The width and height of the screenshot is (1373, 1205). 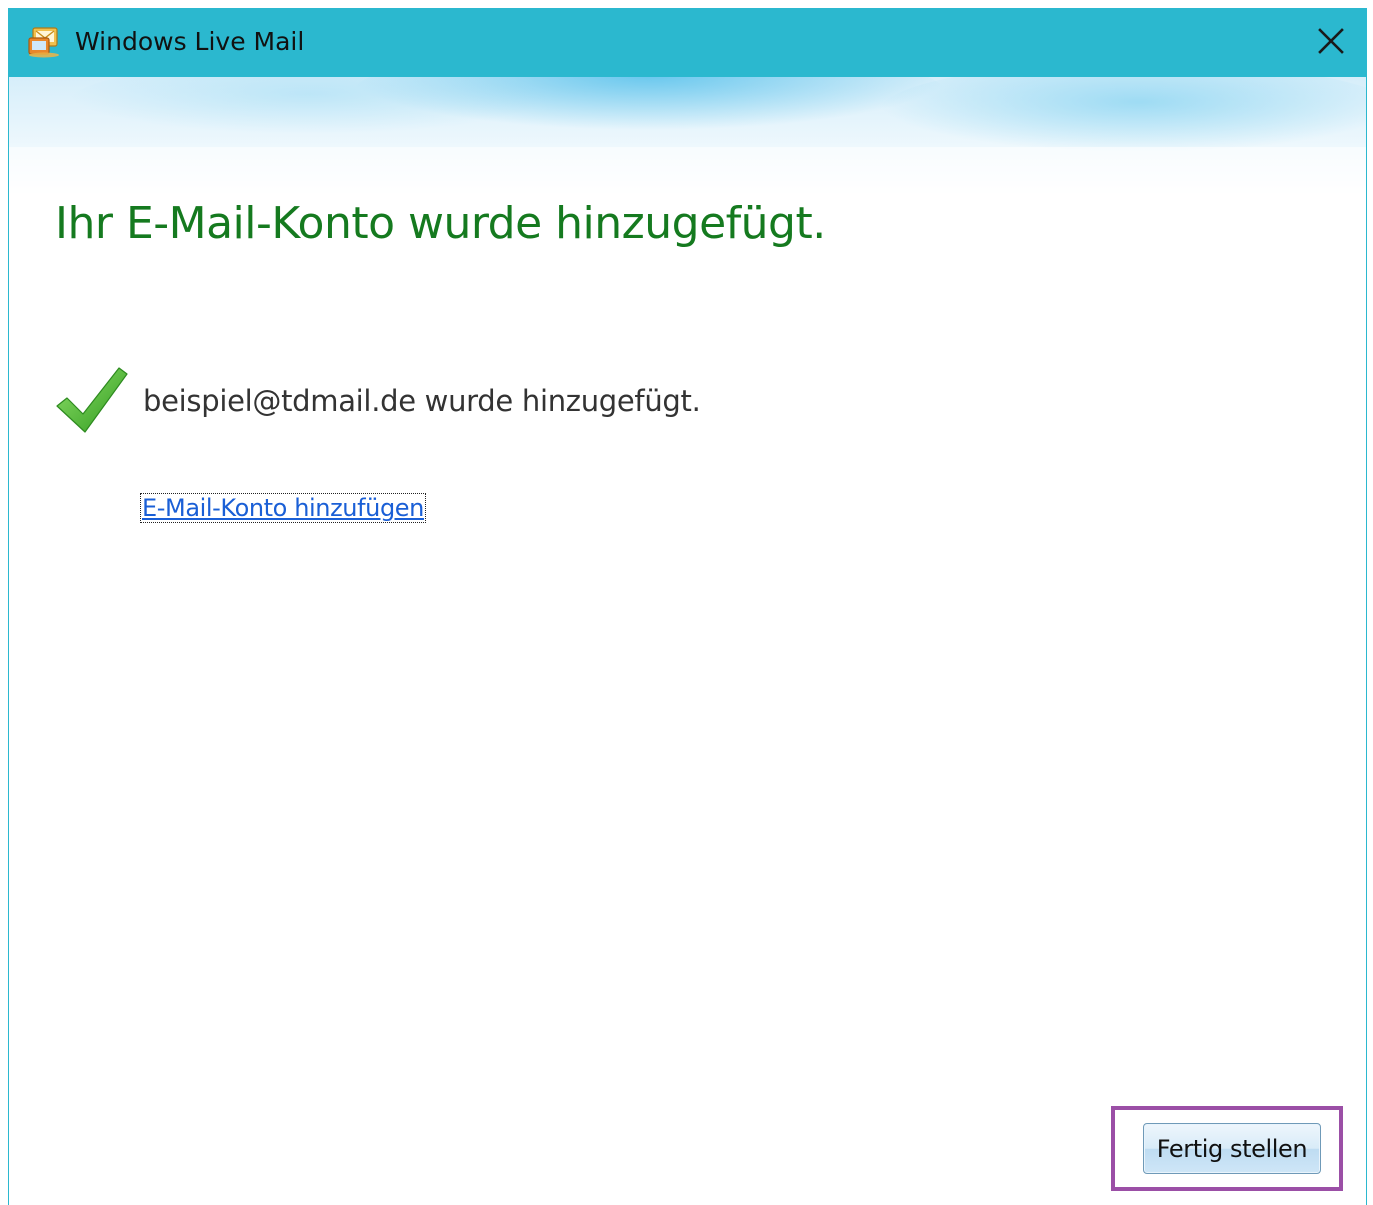 What do you see at coordinates (440, 223) in the screenshot?
I see `page-title: Ihr E-Mail-Konto wurde hinzugefügt.` at bounding box center [440, 223].